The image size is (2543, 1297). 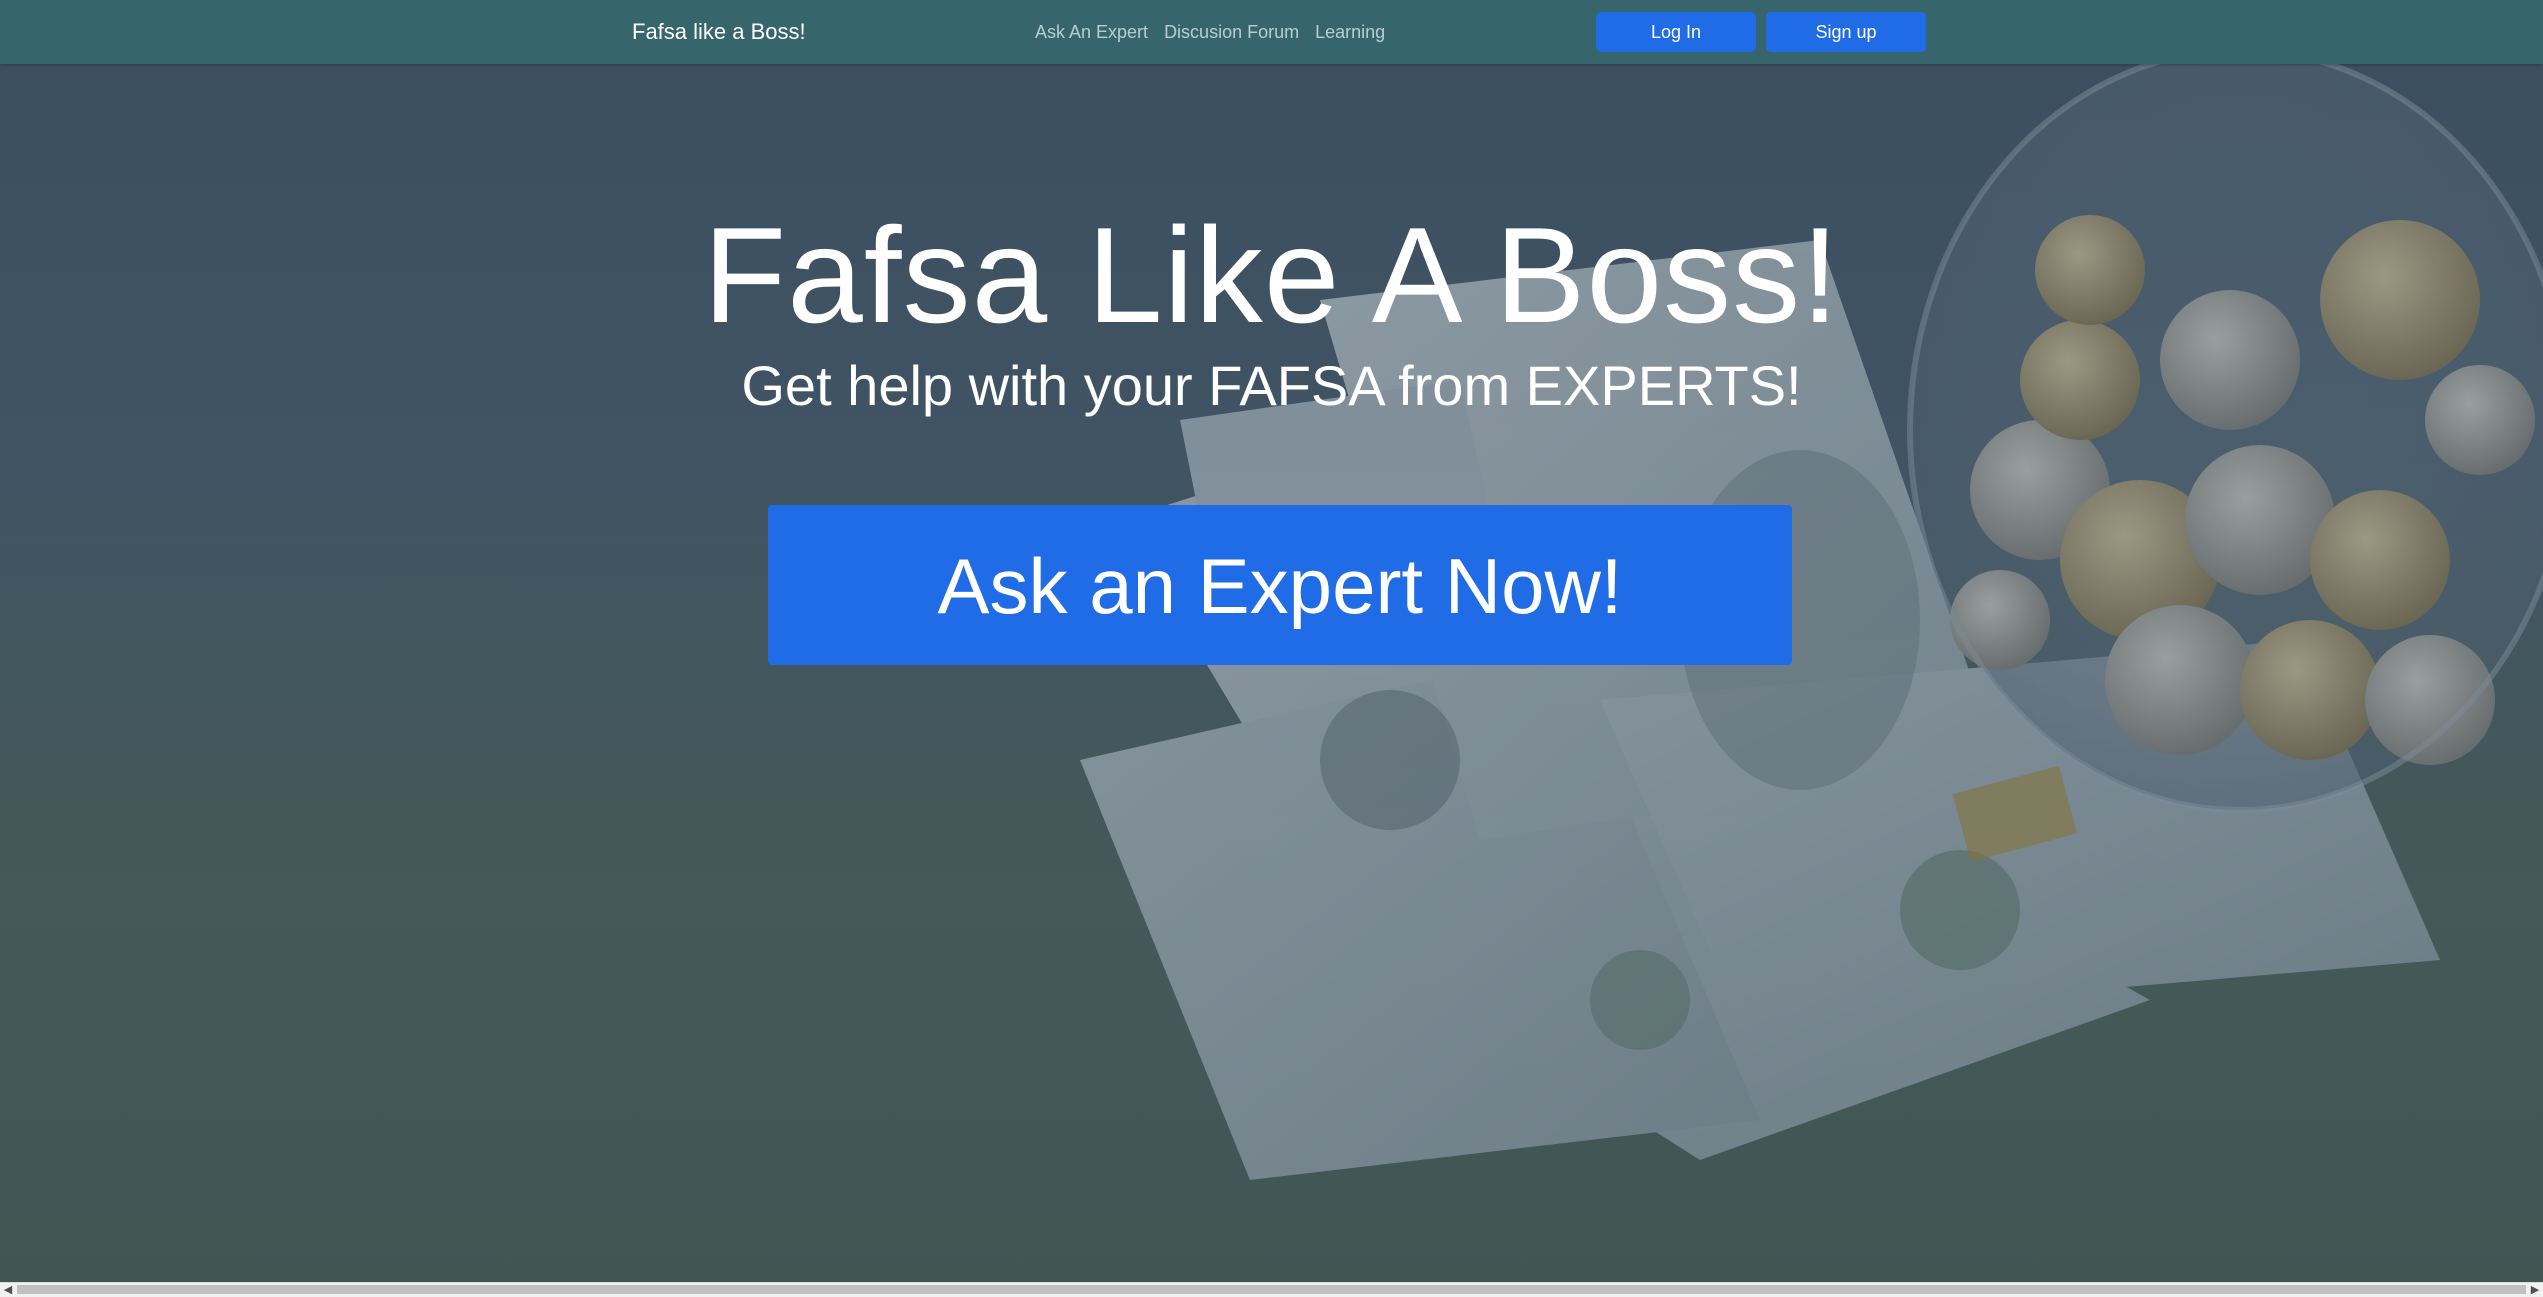 I want to click on scrollbar-thumb, so click(x=1271, y=1289).